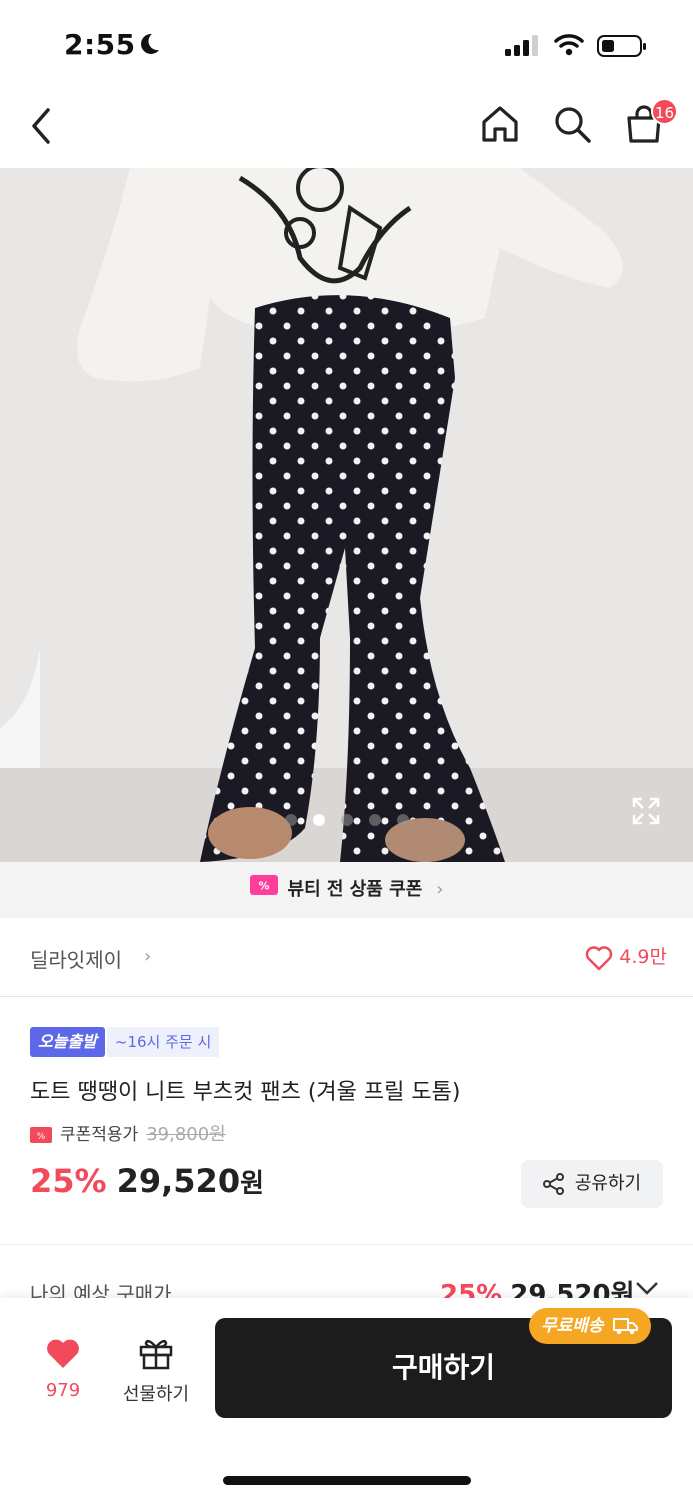  Describe the element at coordinates (63, 1390) in the screenshot. I see `wishlist-count: 979` at that location.